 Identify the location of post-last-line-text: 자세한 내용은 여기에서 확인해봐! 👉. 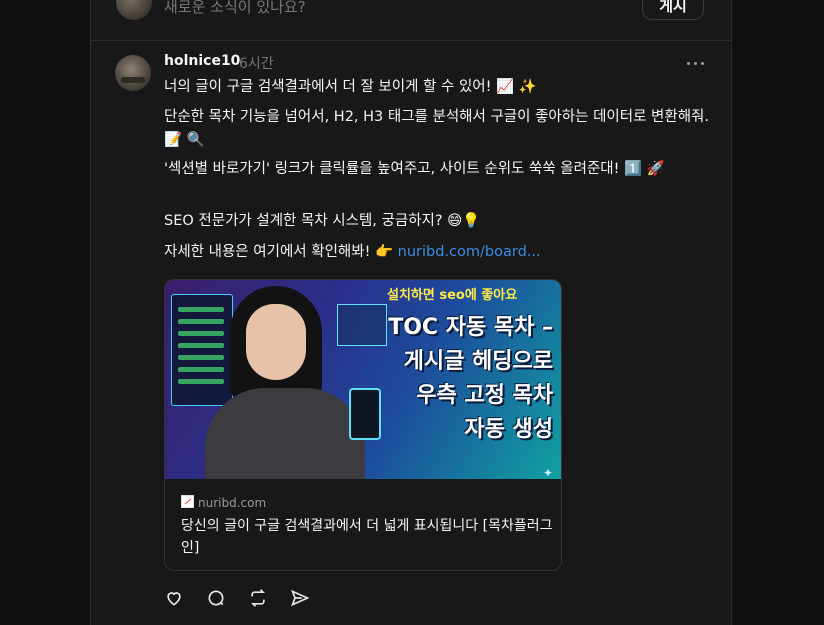
(279, 252).